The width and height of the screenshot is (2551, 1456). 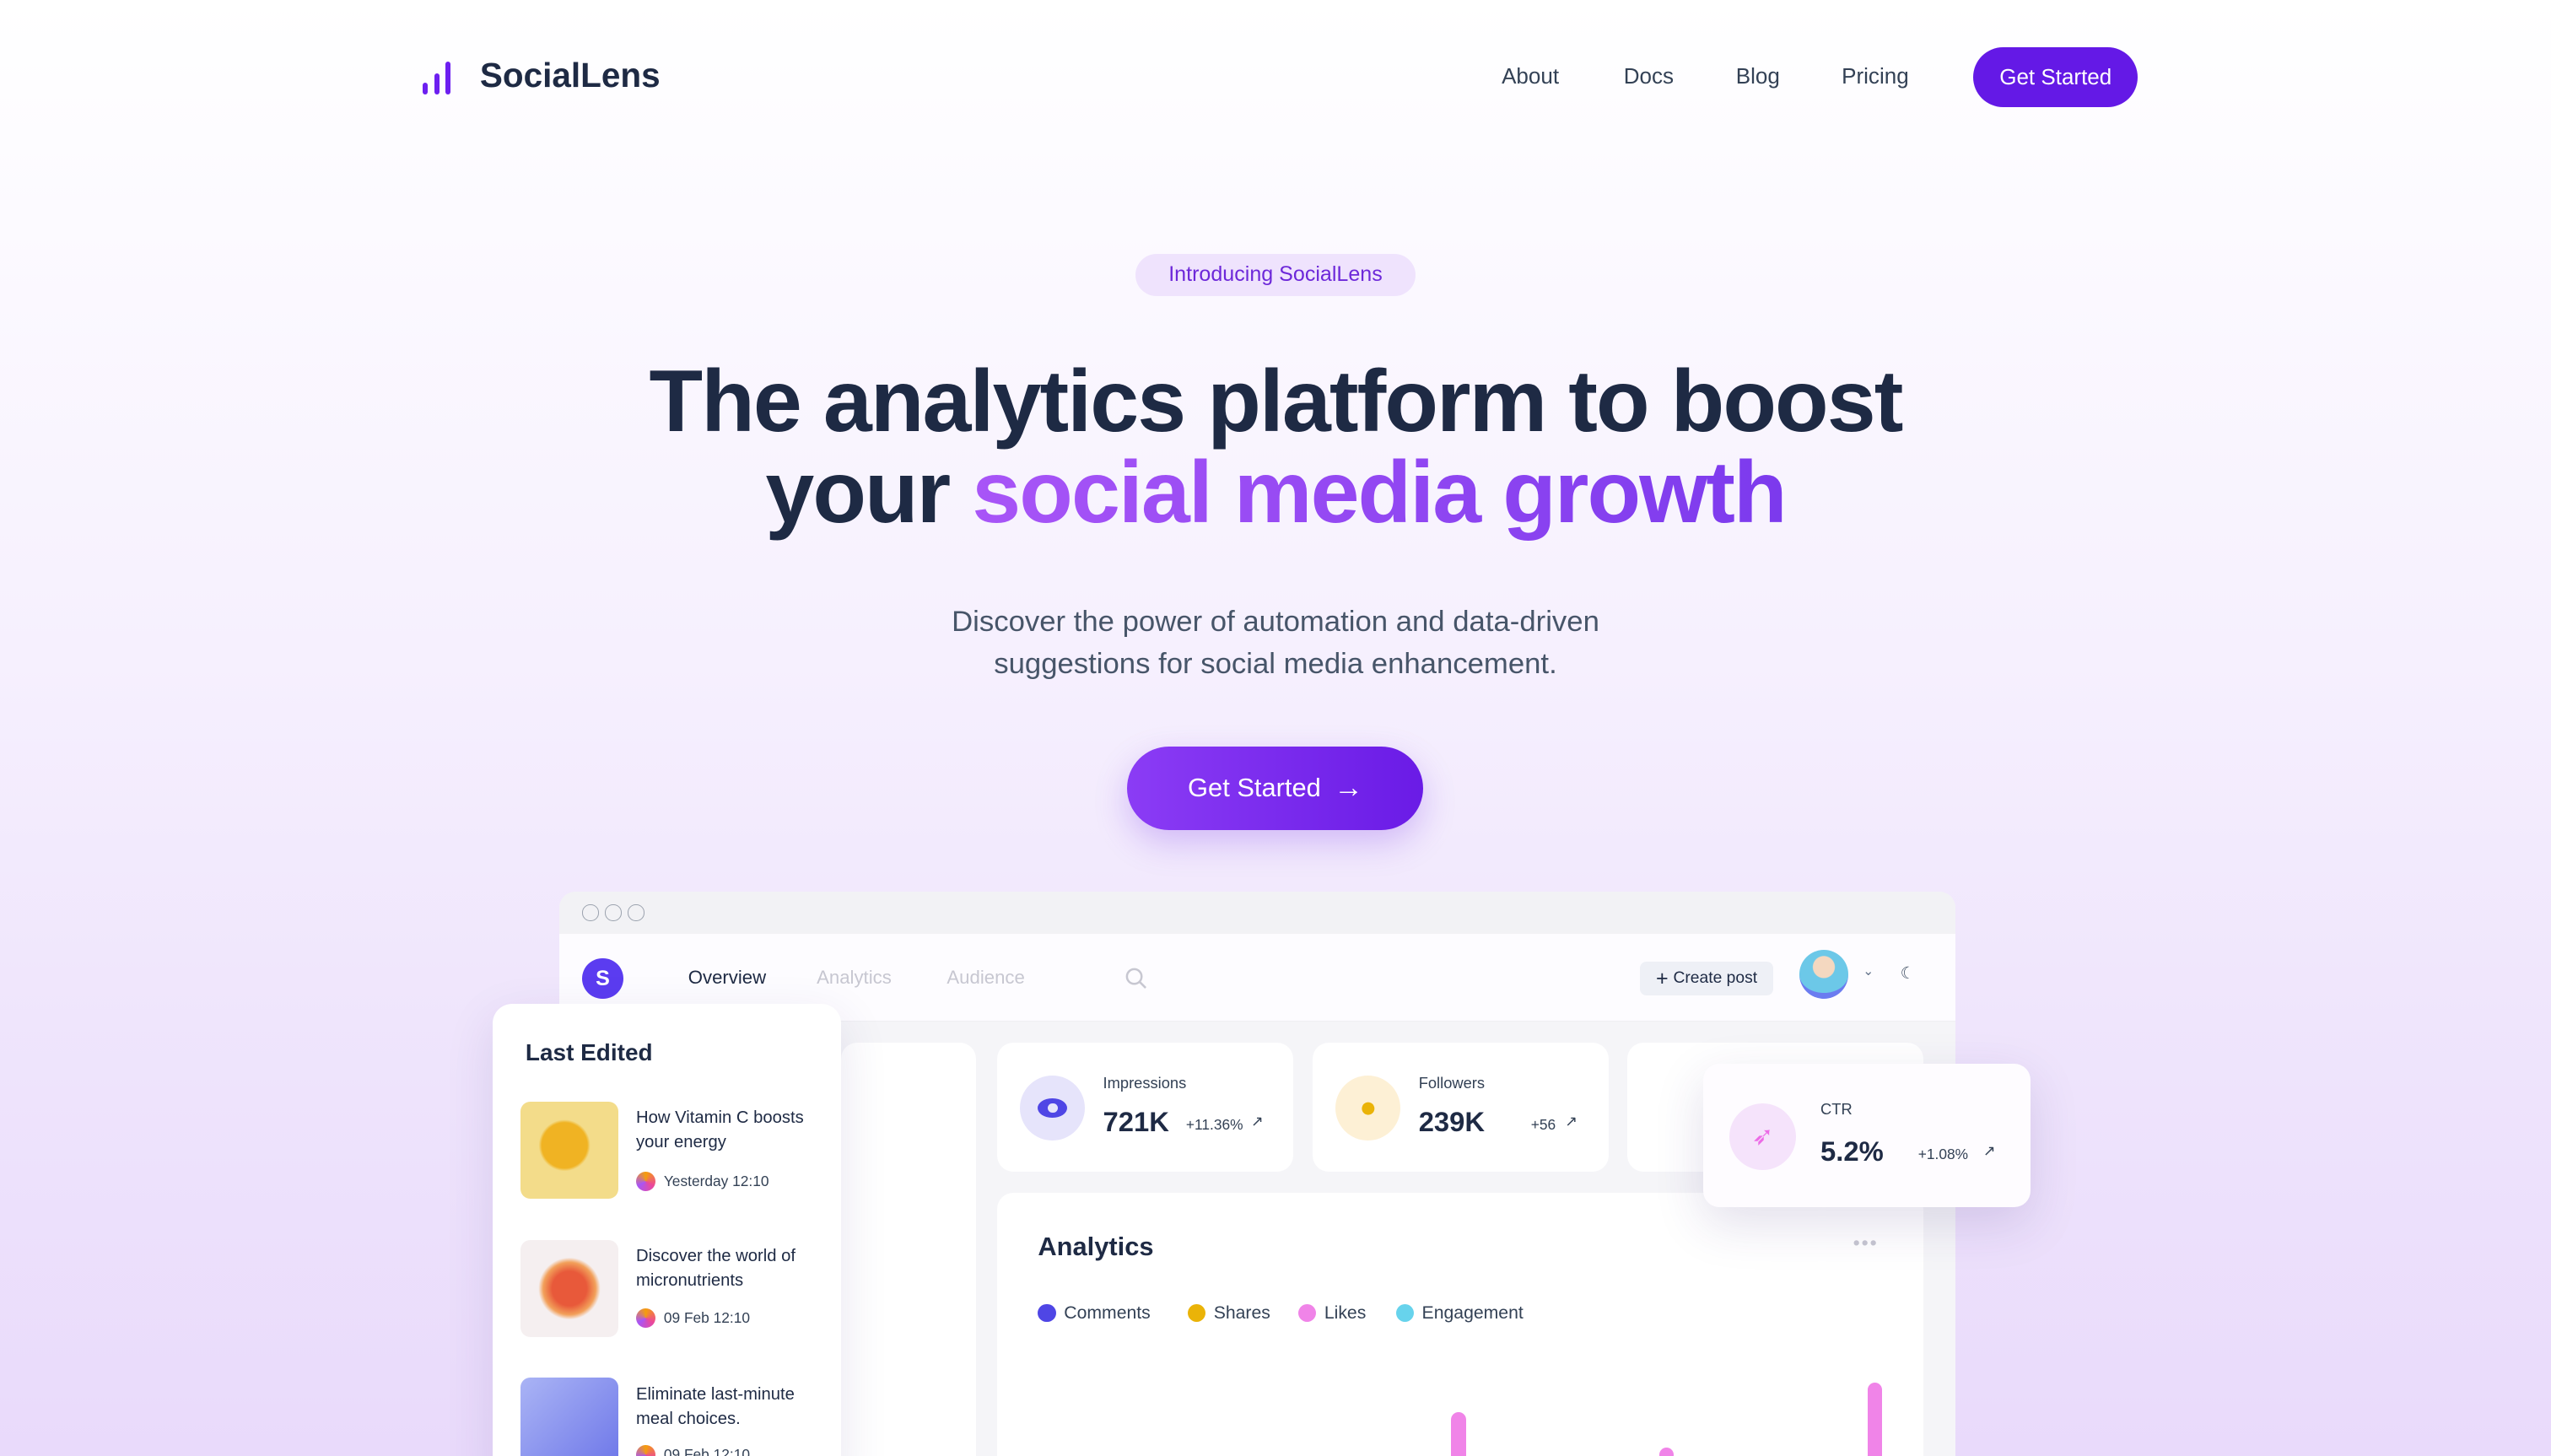 What do you see at coordinates (1257, 913) in the screenshot?
I see `window-titlebar` at bounding box center [1257, 913].